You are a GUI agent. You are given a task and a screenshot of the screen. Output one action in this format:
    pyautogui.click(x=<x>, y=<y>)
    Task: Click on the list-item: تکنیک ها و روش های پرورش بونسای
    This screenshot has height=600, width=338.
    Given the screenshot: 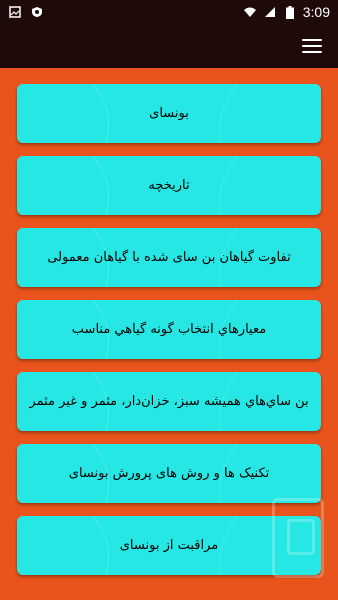 What is the action you would take?
    pyautogui.click(x=169, y=473)
    